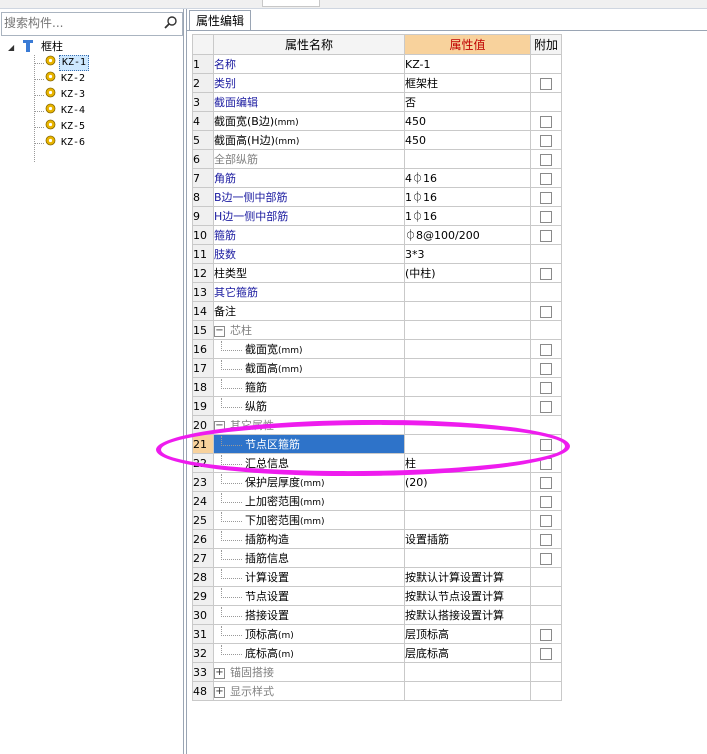 This screenshot has width=707, height=754. I want to click on attr-name-cell: 搭接设置, so click(309, 615).